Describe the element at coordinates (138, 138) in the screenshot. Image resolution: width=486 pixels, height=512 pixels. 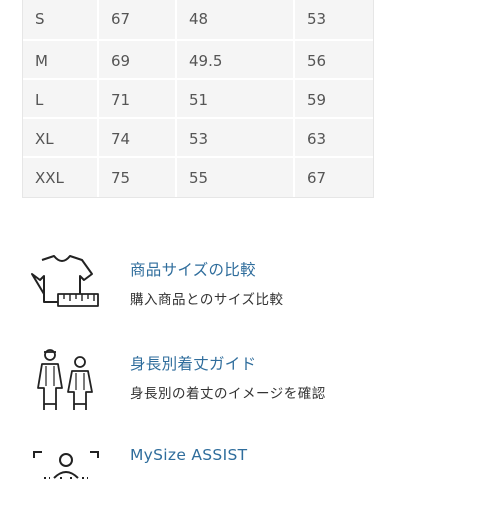
I see `value-cell: 74` at that location.